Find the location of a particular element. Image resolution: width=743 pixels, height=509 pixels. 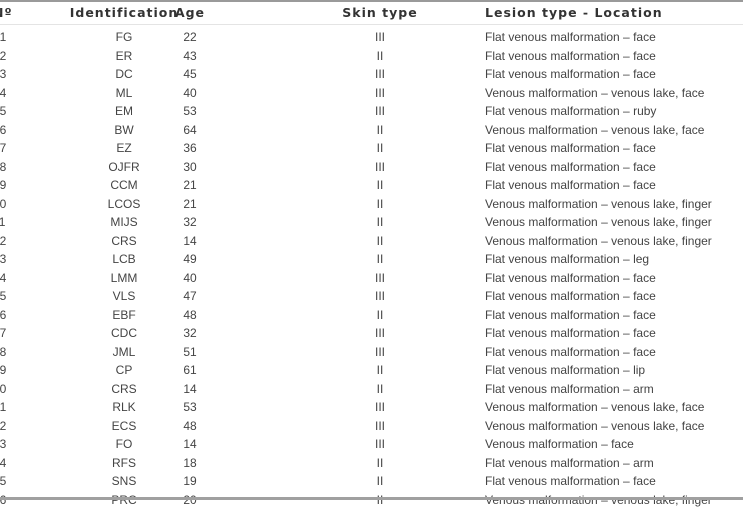

table-row: 05EM53IIIFlat venous malformation – ruby is located at coordinates (371, 111).